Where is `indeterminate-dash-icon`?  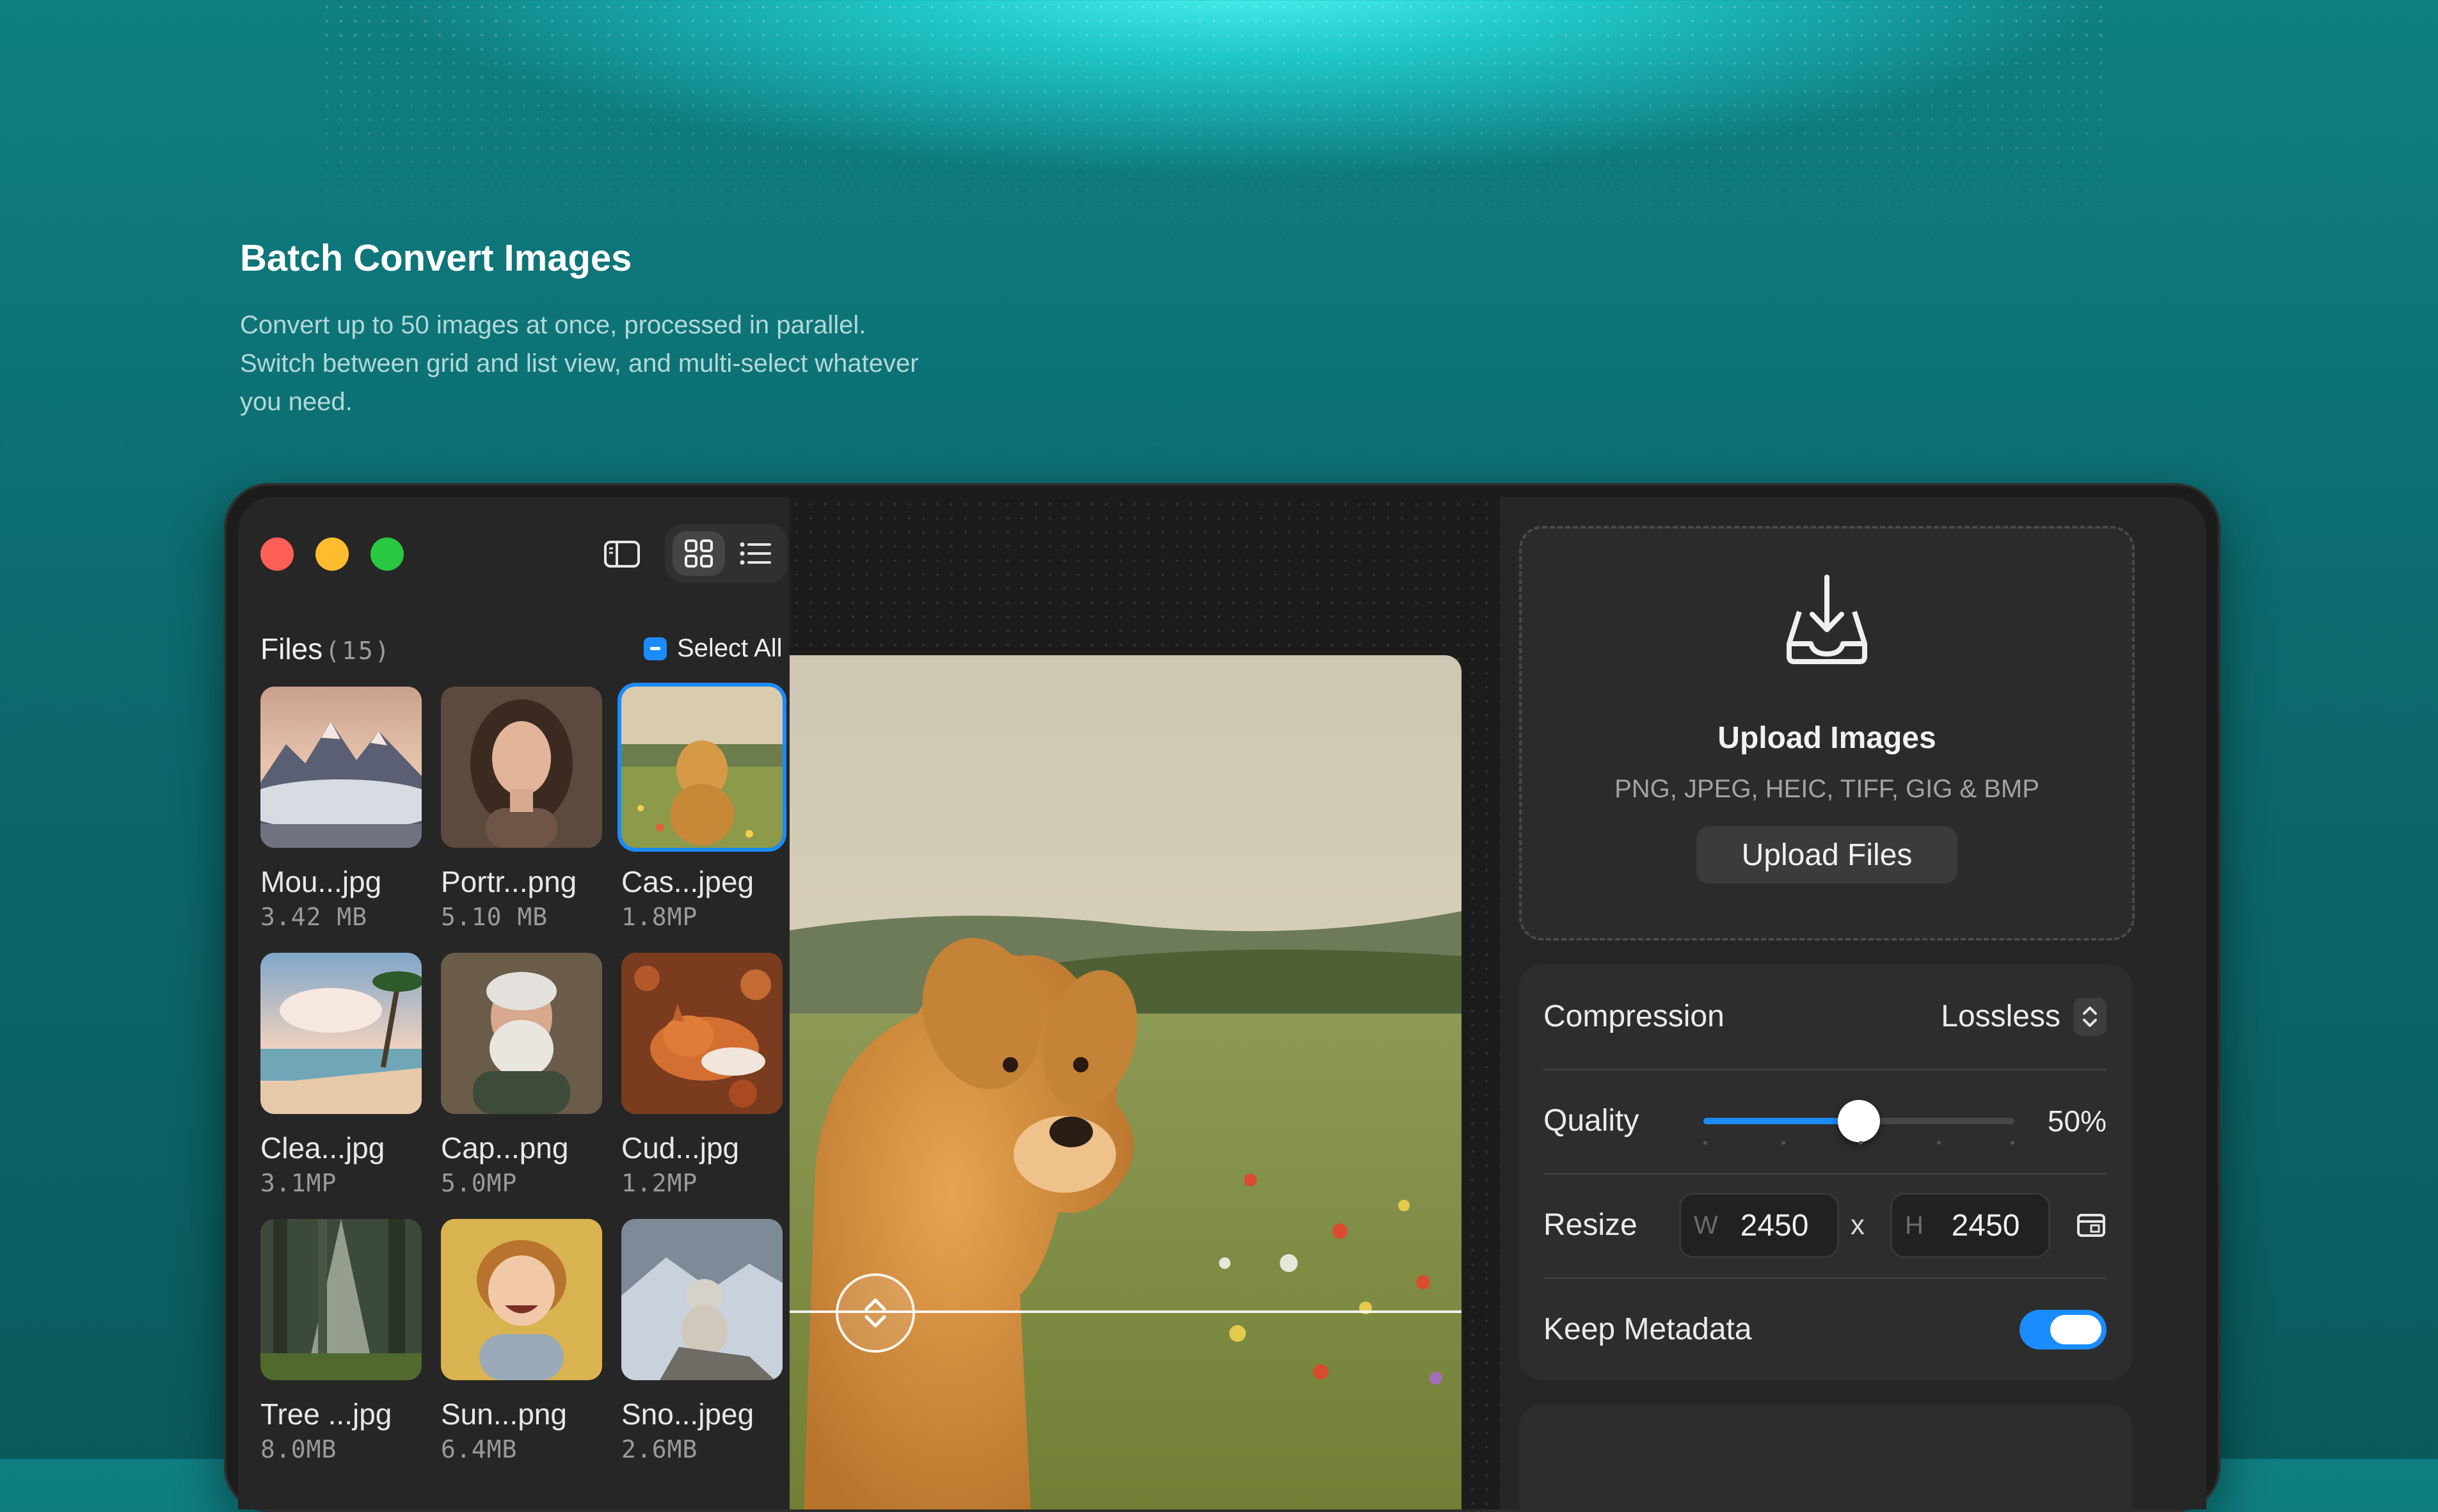 indeterminate-dash-icon is located at coordinates (655, 648).